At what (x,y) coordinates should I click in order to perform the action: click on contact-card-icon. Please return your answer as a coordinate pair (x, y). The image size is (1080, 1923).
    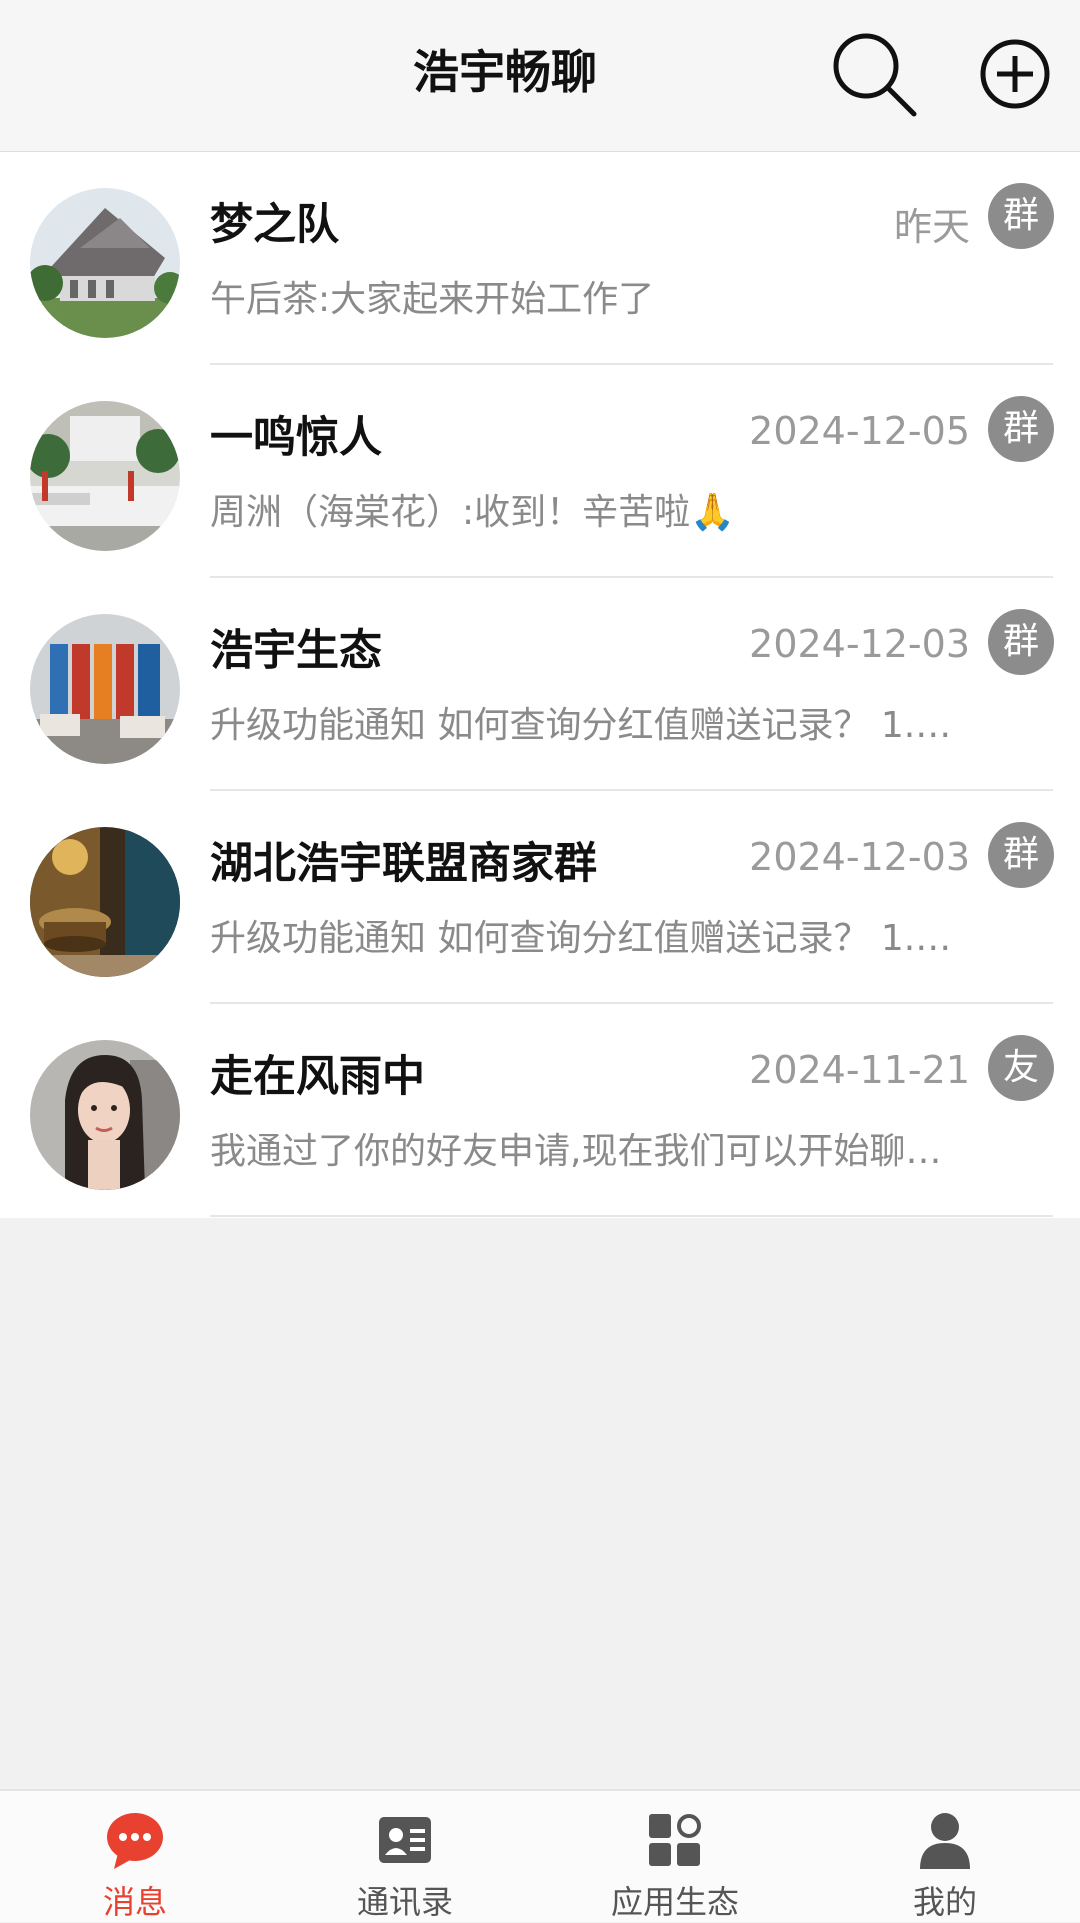
    Looking at the image, I should click on (405, 1840).